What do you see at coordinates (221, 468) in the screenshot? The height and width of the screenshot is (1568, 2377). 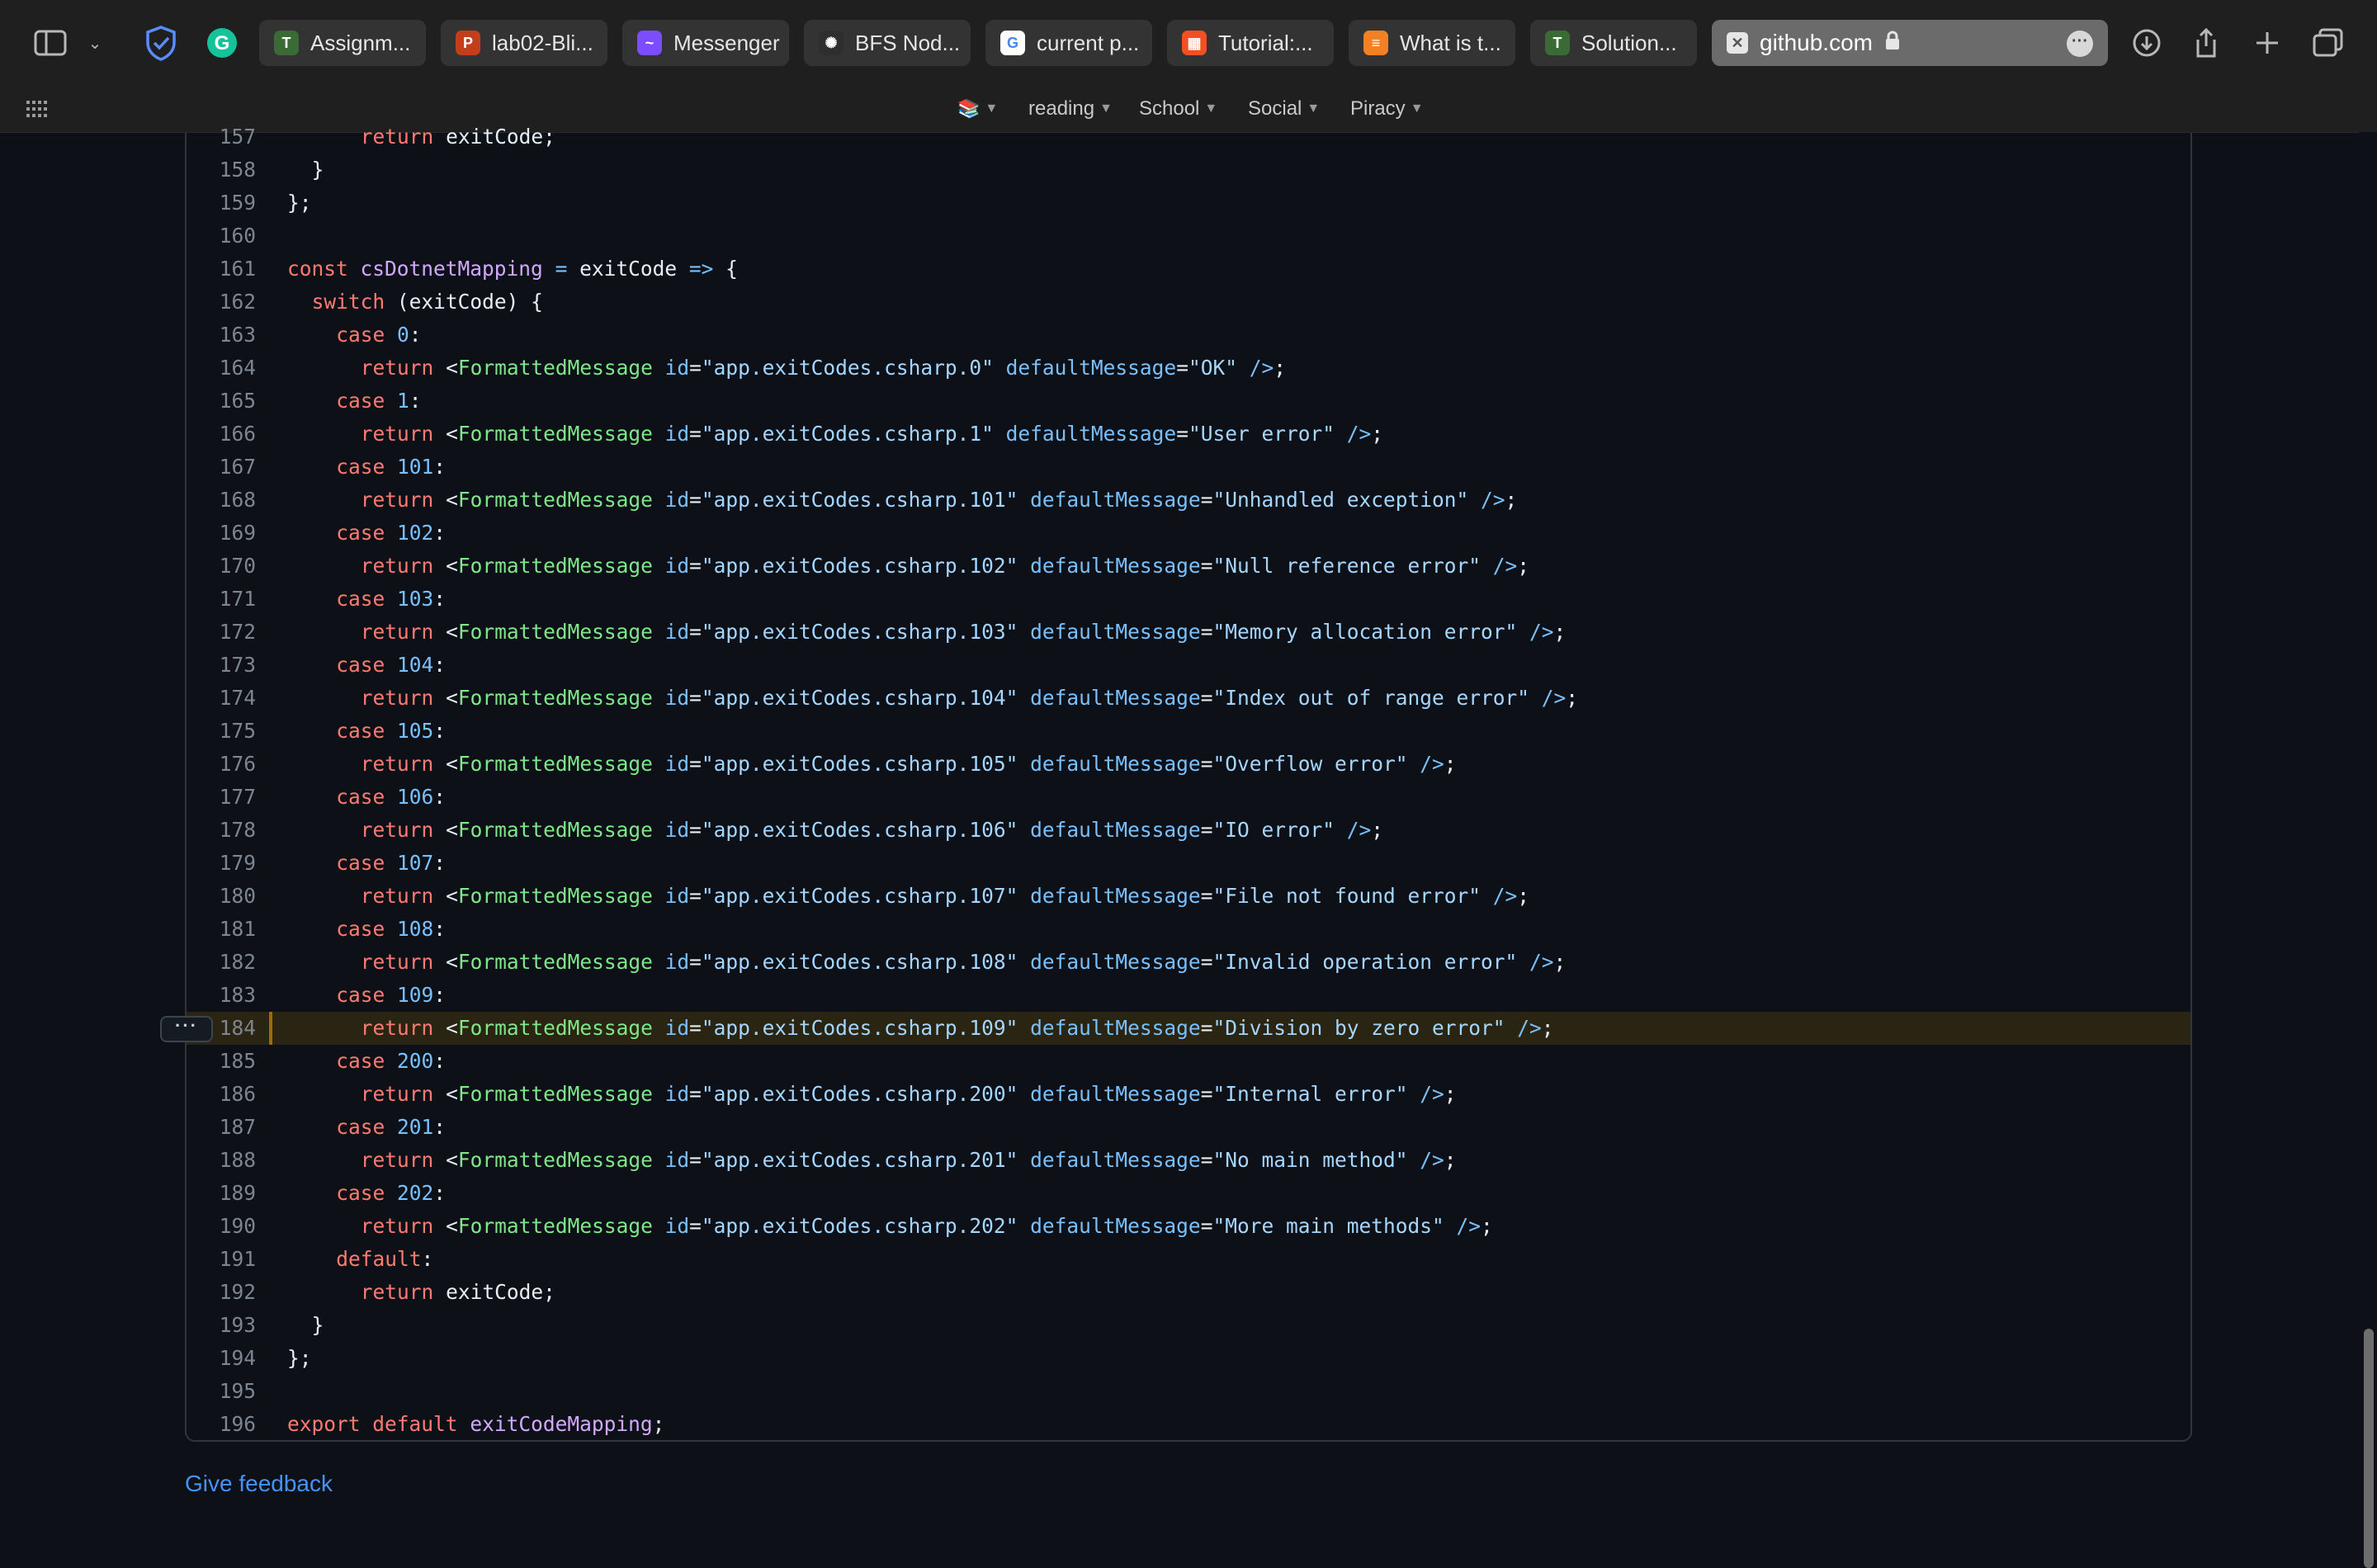 I see `line-number: 167` at bounding box center [221, 468].